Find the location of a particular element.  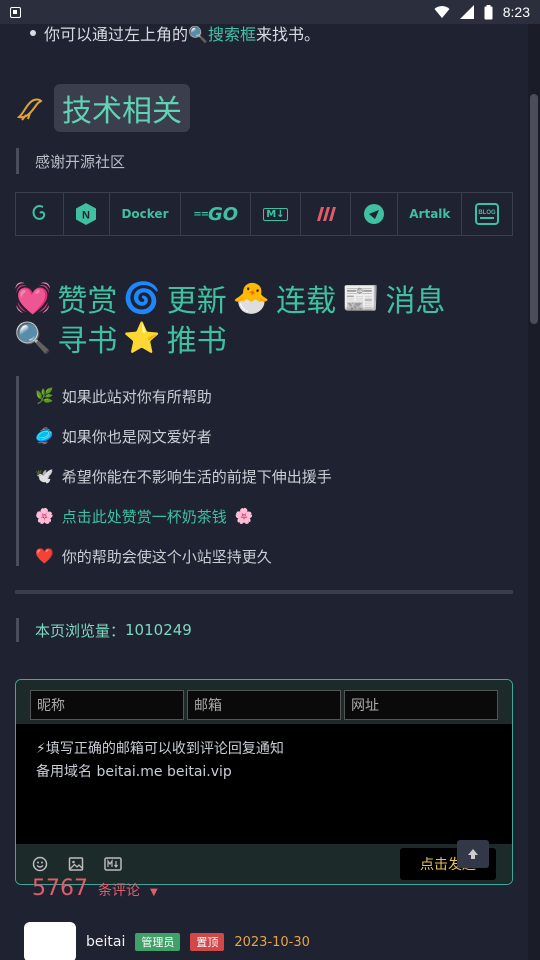

page-views: 本页浏览量： 1010249 is located at coordinates (104, 630).